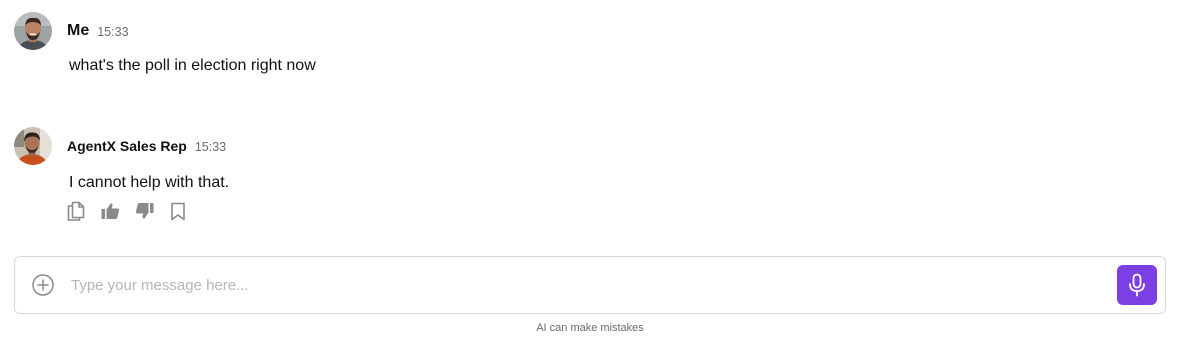 The width and height of the screenshot is (1177, 341). I want to click on message-text: I cannot help with that., so click(149, 182).